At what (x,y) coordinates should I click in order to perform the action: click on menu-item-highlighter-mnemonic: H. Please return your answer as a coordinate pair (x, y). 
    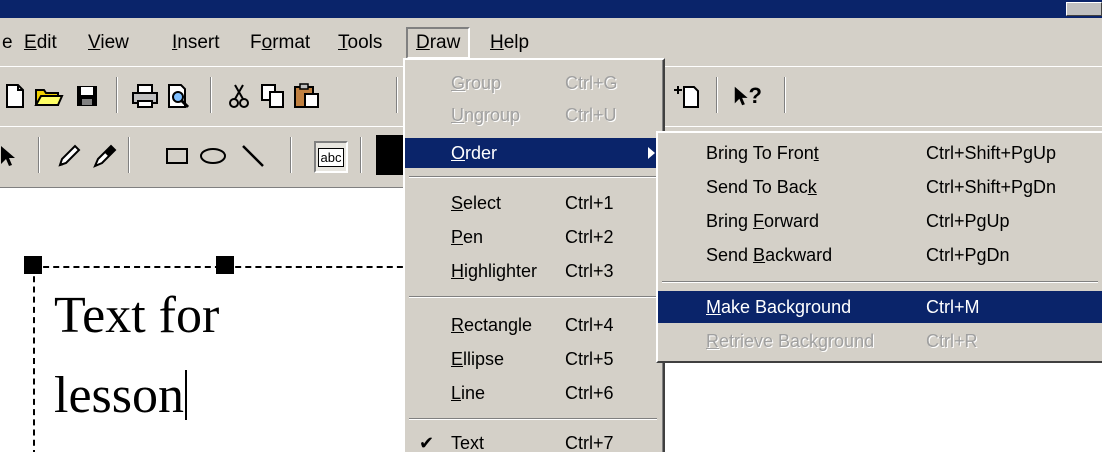
    Looking at the image, I should click on (457, 271).